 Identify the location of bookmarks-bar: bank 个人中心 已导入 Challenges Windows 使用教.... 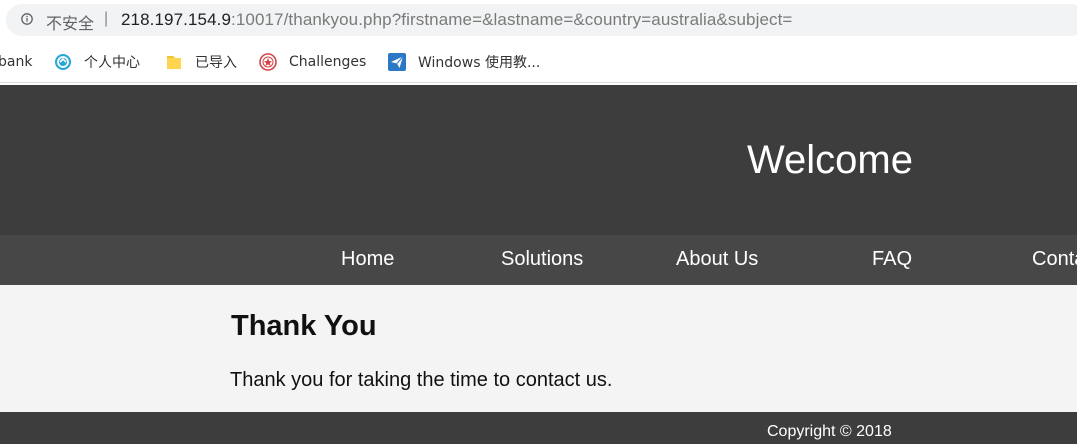
(538, 62).